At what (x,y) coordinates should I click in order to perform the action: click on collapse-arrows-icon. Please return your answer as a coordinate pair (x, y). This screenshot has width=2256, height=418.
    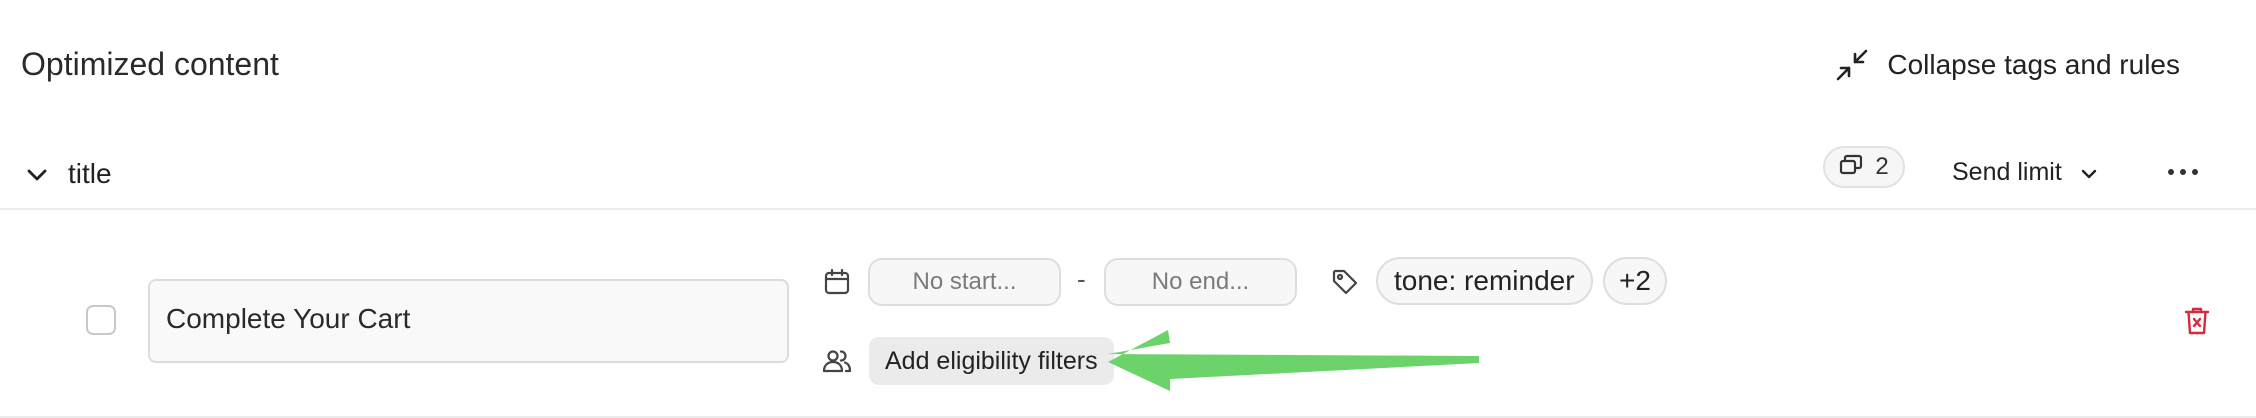
    Looking at the image, I should click on (1852, 65).